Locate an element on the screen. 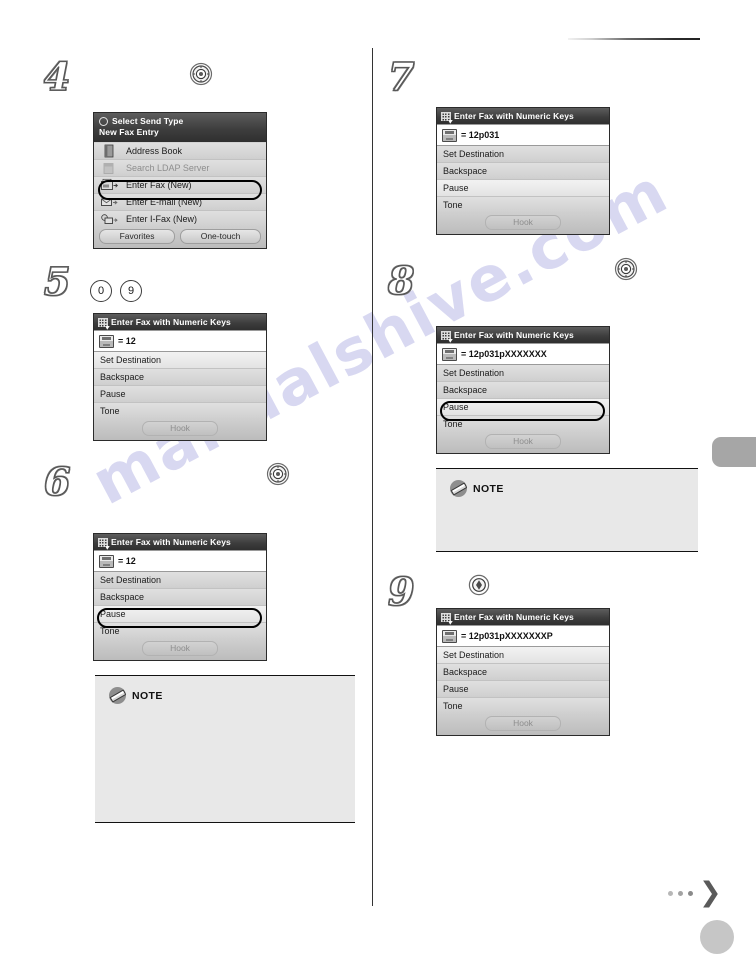 Image resolution: width=756 pixels, height=972 pixels. step-number: 6 is located at coordinates (57, 481).